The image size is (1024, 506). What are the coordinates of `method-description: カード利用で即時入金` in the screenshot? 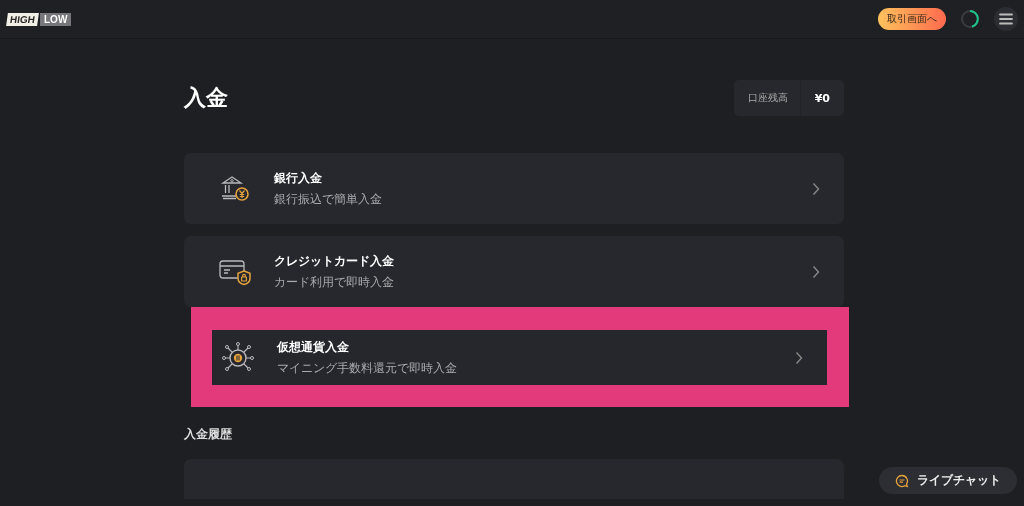 It's located at (334, 282).